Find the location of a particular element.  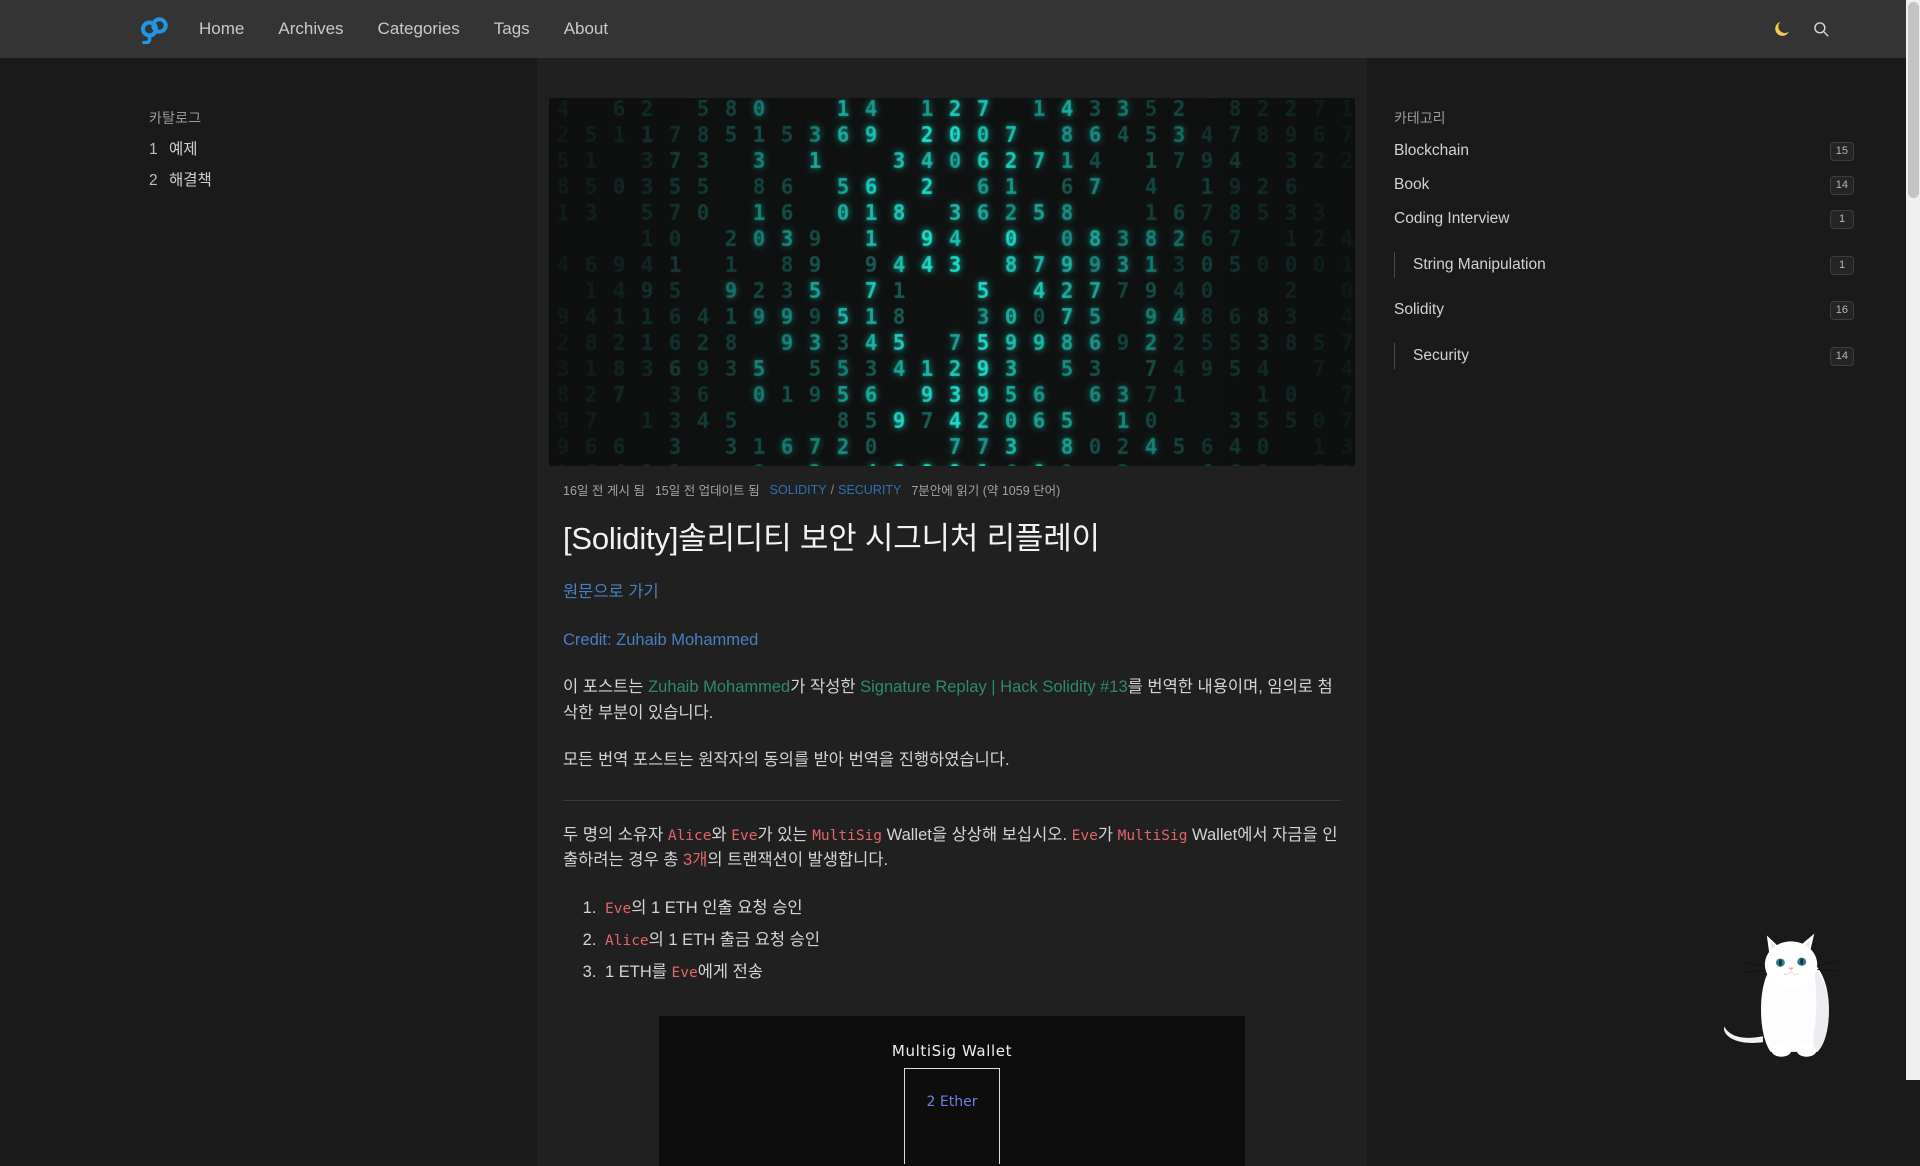

step-text-2: 의 1 ETH 출금 요청 승인 is located at coordinates (734, 940).